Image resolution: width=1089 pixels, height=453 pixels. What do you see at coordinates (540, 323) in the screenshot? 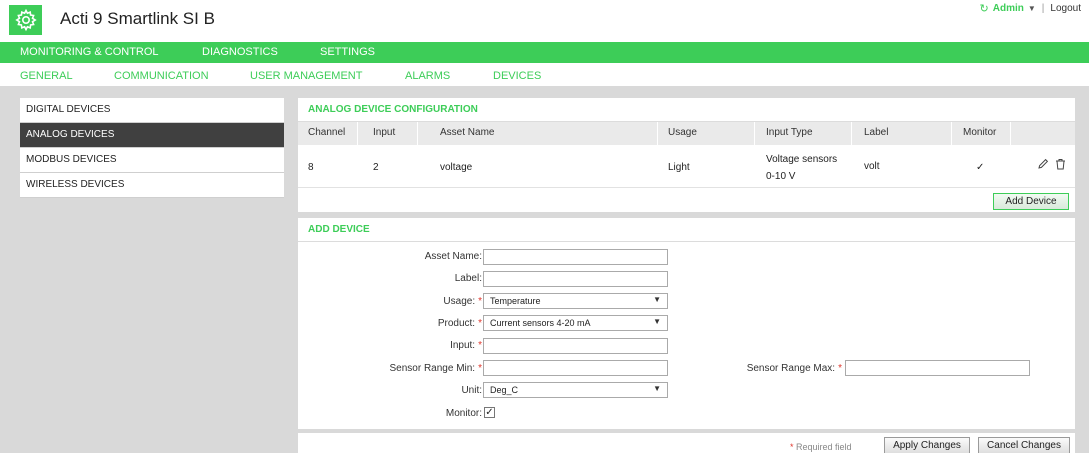
I see `product-select-value: Current sensors 4-20 mA` at bounding box center [540, 323].